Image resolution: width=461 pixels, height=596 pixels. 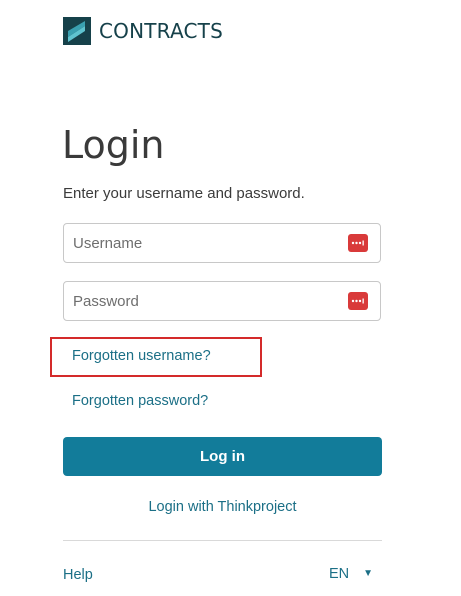 I want to click on language-value: EN, so click(x=339, y=574).